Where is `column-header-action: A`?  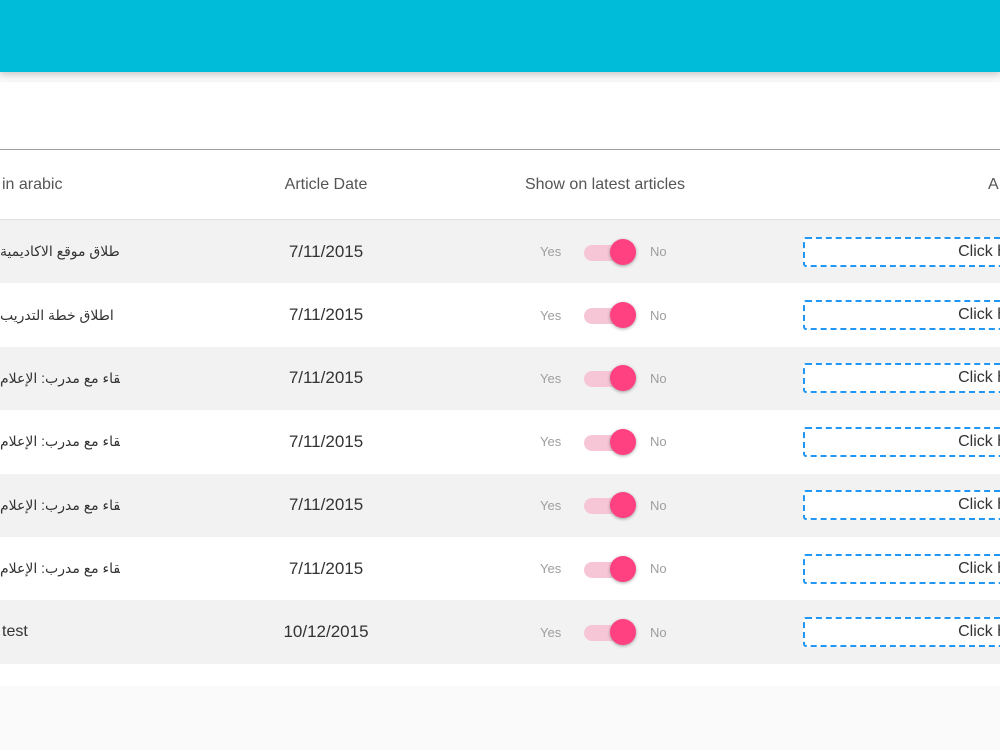
column-header-action: A is located at coordinates (993, 184).